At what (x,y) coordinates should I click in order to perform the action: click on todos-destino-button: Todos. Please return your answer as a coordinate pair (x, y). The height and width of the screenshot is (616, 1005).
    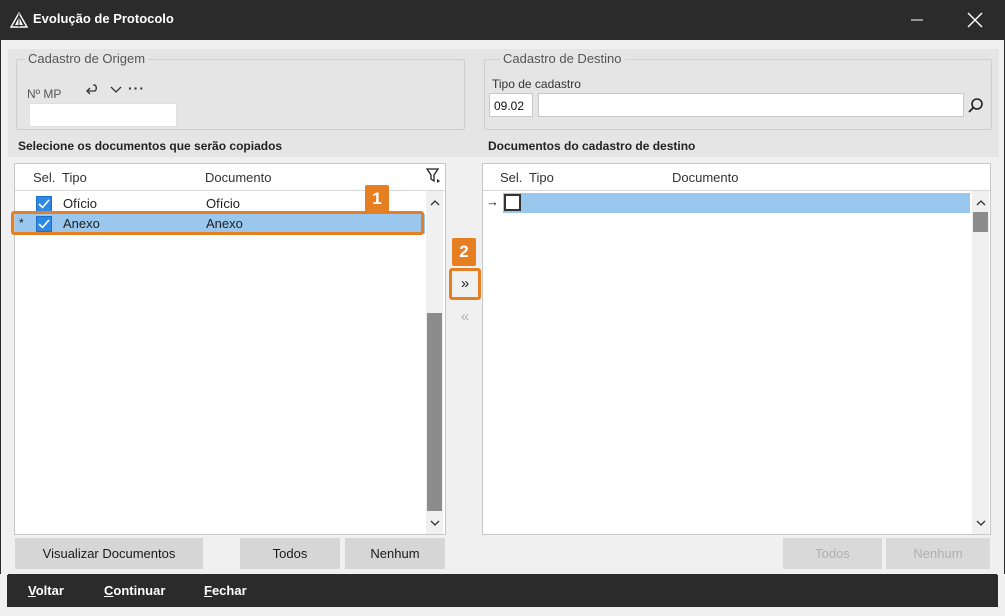
    Looking at the image, I should click on (832, 553).